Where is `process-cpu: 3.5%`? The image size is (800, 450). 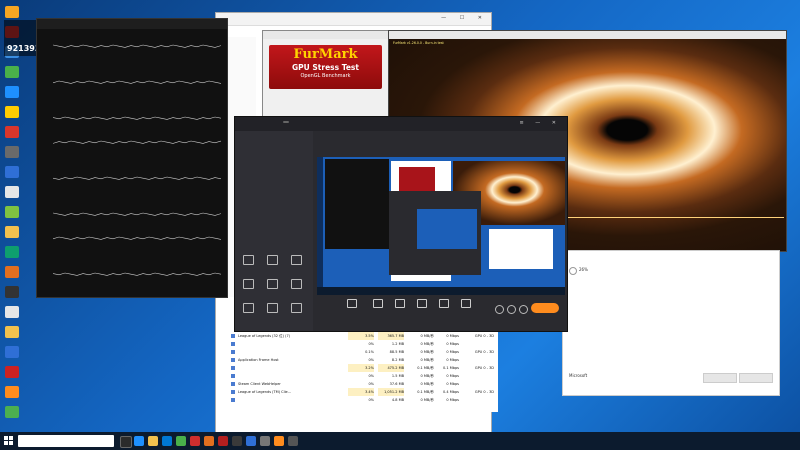 process-cpu: 3.5% is located at coordinates (361, 336).